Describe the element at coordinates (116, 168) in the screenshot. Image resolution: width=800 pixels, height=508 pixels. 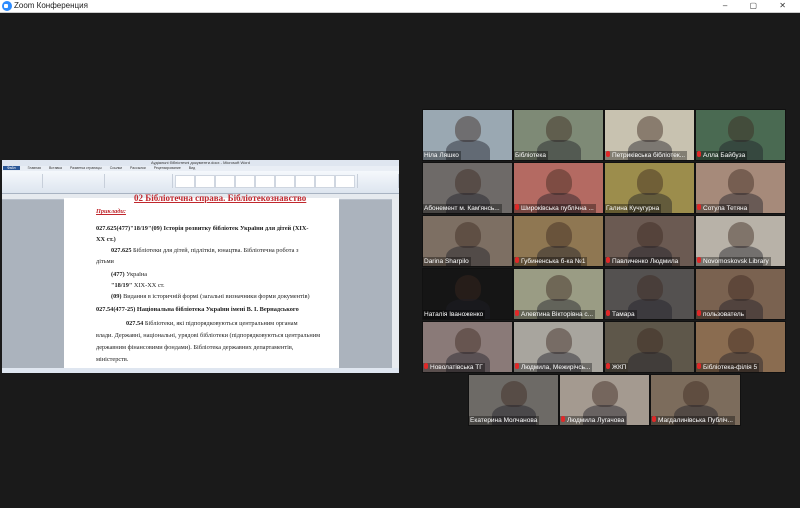
I see `word-tab: Ссылки` at that location.